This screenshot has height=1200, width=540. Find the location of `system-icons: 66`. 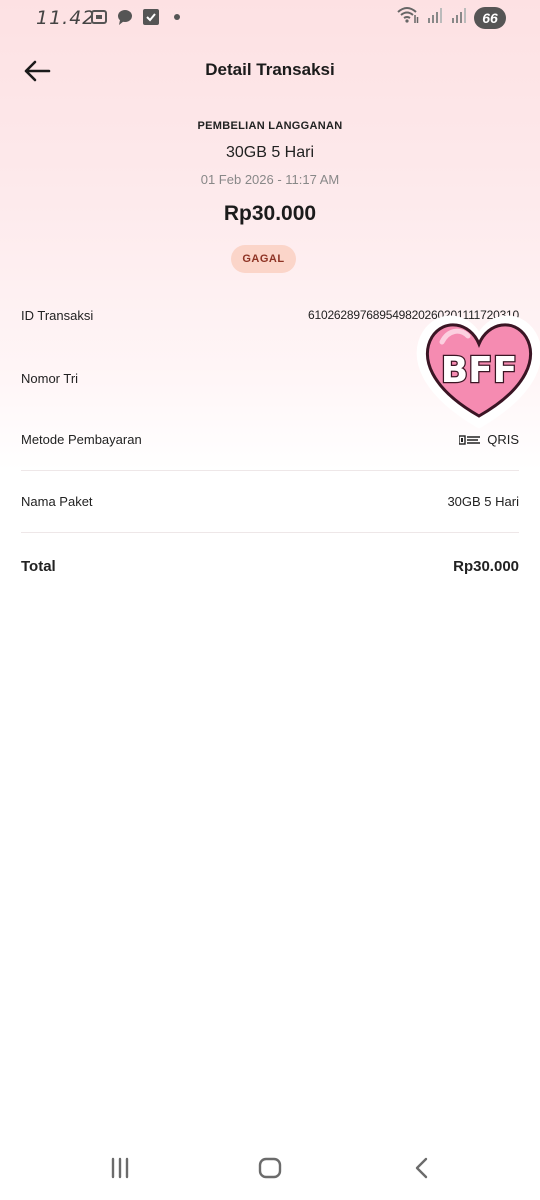

system-icons: 66 is located at coordinates (451, 17).